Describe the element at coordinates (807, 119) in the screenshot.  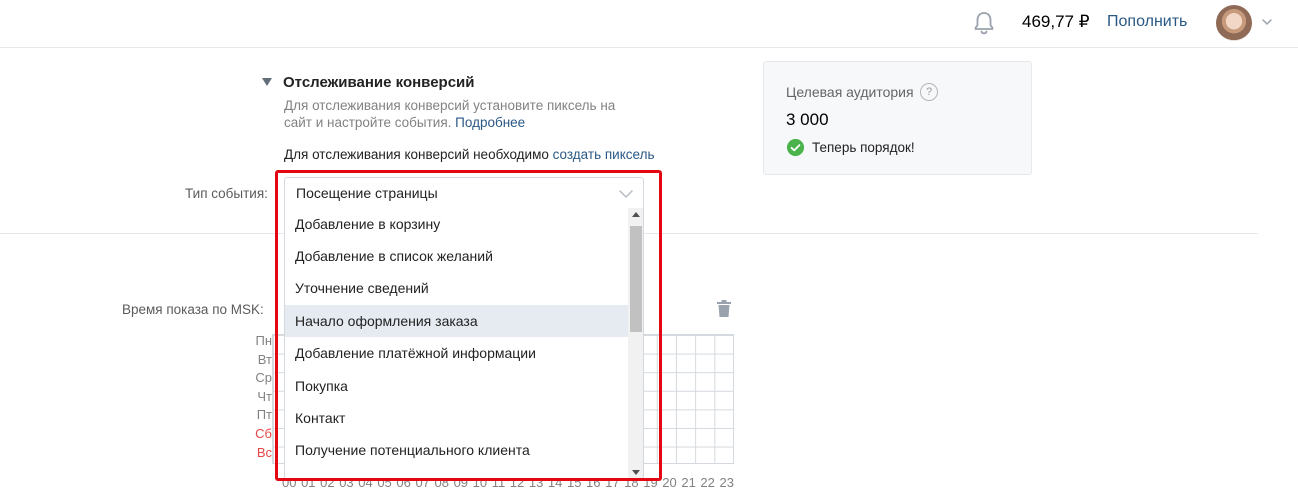
I see `audience-value: 3 000` at that location.